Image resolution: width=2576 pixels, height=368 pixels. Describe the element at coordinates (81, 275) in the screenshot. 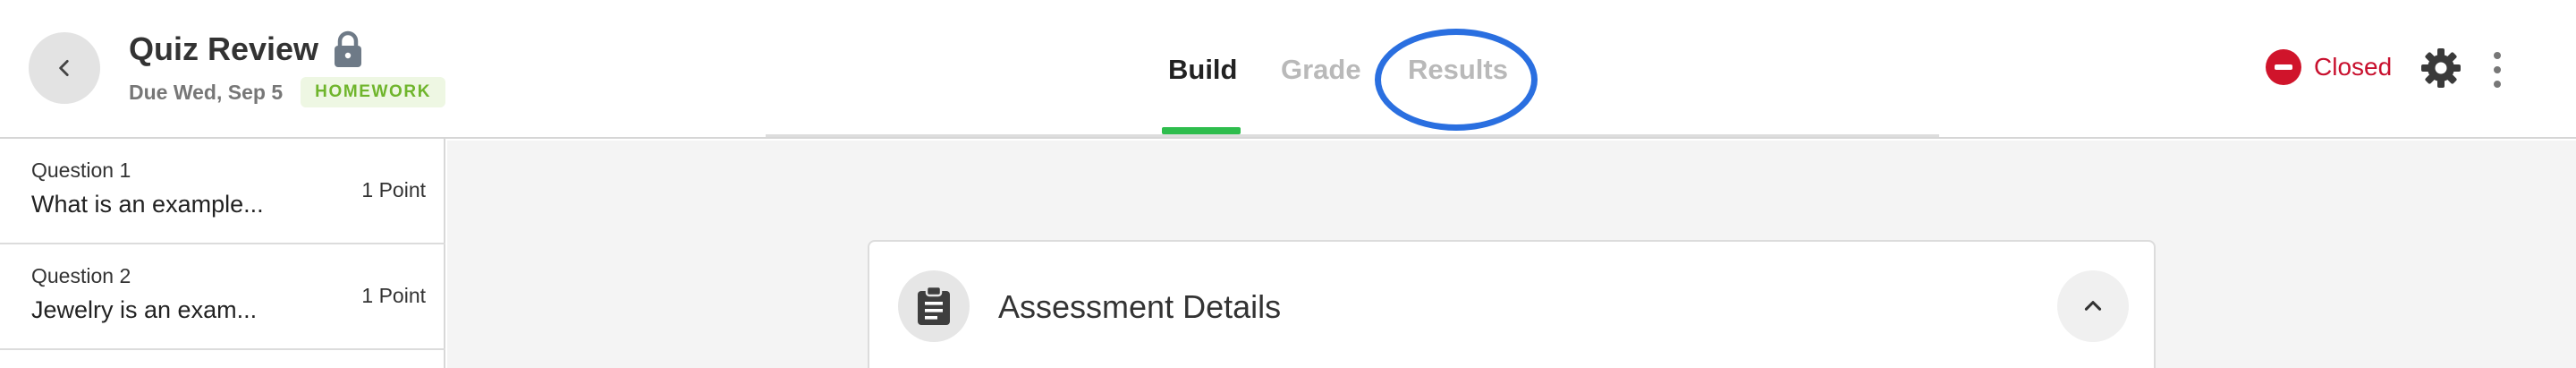

I see `question-number: Question 2` at that location.